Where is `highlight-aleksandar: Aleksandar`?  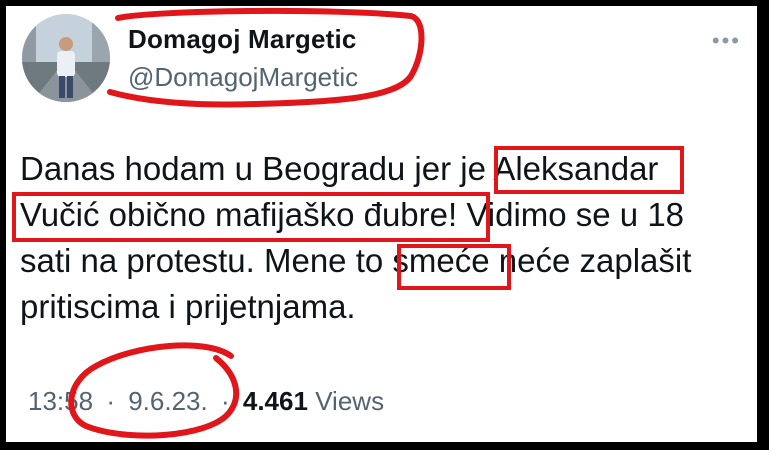
highlight-aleksandar: Aleksandar is located at coordinates (576, 168).